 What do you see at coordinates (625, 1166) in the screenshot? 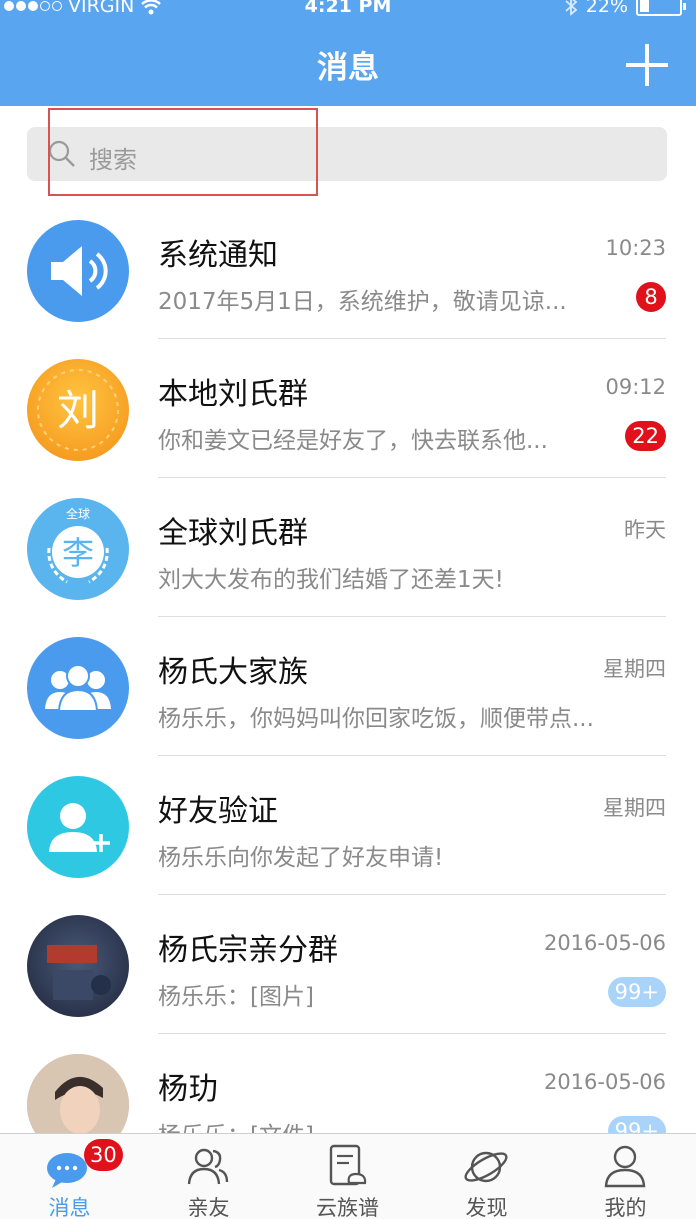
I see `user-icon` at bounding box center [625, 1166].